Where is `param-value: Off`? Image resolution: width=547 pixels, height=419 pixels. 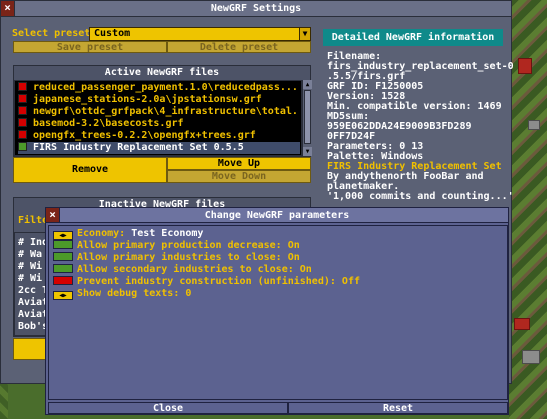 param-value: Off is located at coordinates (350, 281).